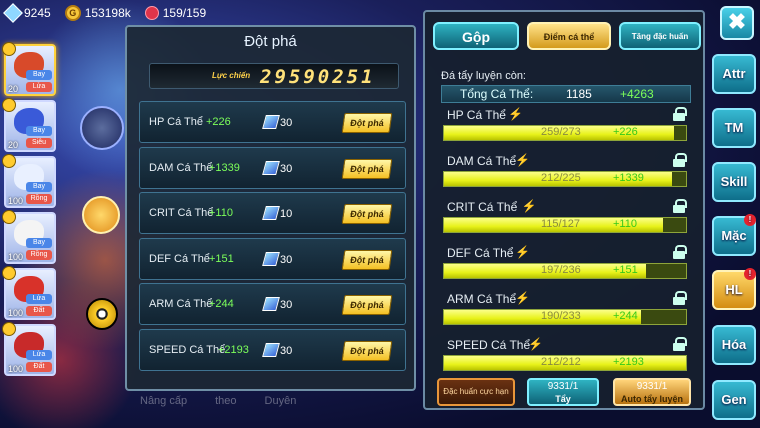  I want to click on menu-label: TM, so click(734, 127).